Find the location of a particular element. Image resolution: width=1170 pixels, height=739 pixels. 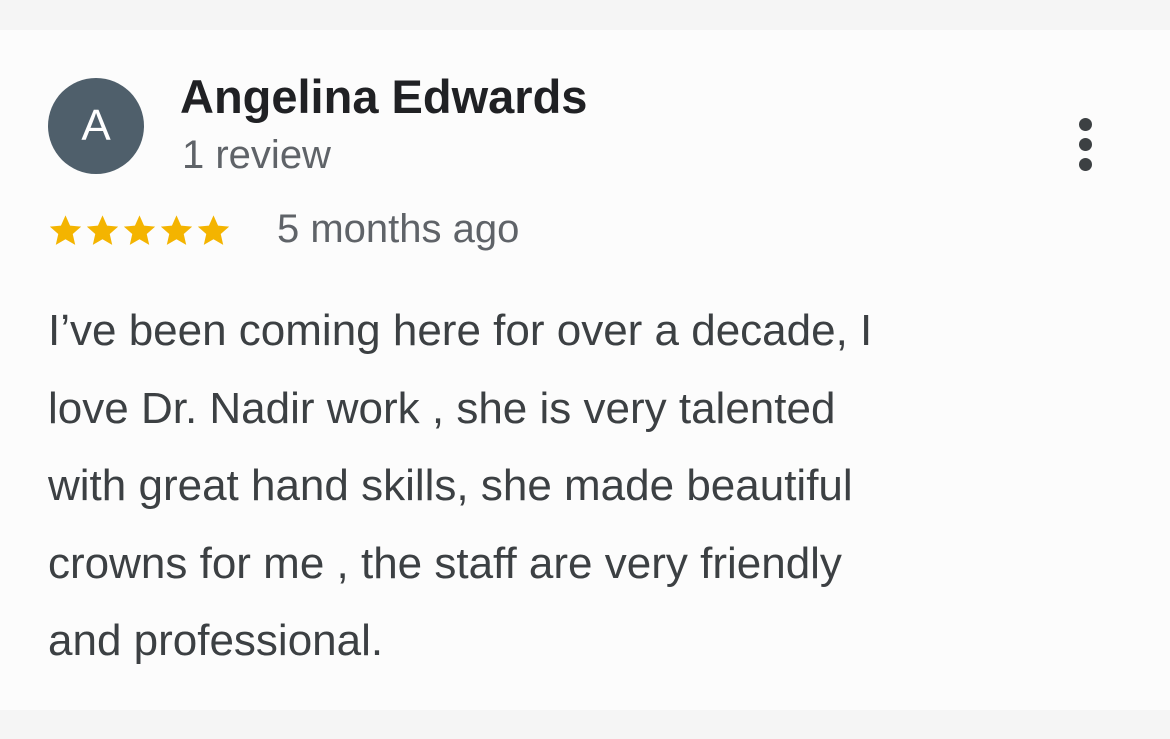

avatar: A is located at coordinates (96, 126).